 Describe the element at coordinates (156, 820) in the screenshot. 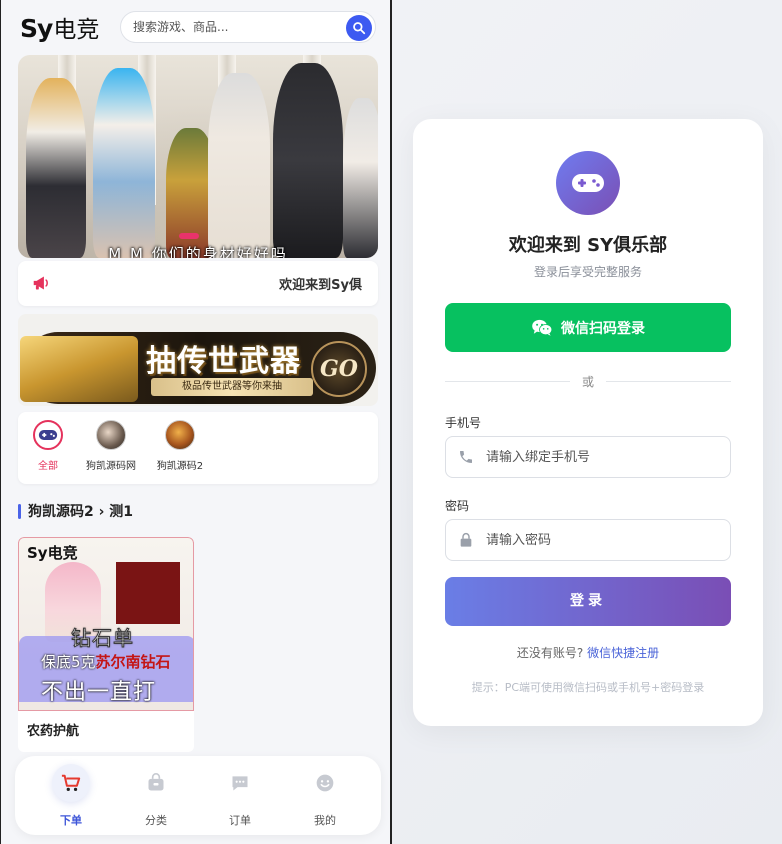

I see `tab-label: 分类` at that location.